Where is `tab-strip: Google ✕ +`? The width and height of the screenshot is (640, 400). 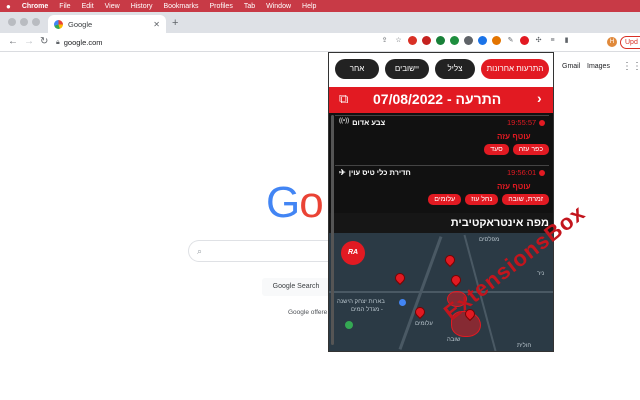
tab-strip: Google ✕ + is located at coordinates (320, 22).